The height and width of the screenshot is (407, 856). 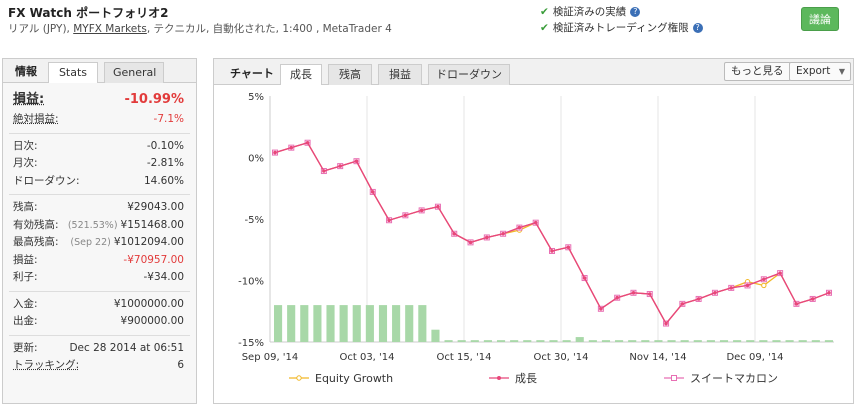 I want to click on divider, so click(x=99, y=335).